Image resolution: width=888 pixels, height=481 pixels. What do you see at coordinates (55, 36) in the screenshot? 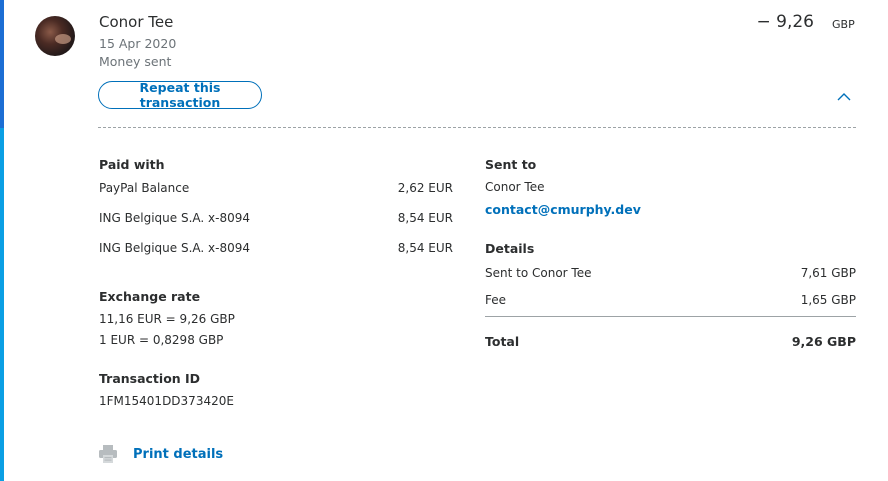
I see `avatar` at bounding box center [55, 36].